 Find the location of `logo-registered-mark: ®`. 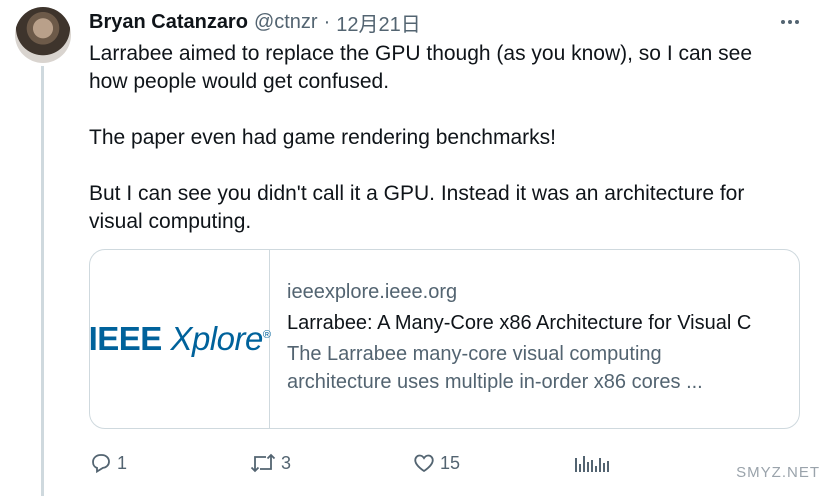

logo-registered-mark: ® is located at coordinates (266, 335).